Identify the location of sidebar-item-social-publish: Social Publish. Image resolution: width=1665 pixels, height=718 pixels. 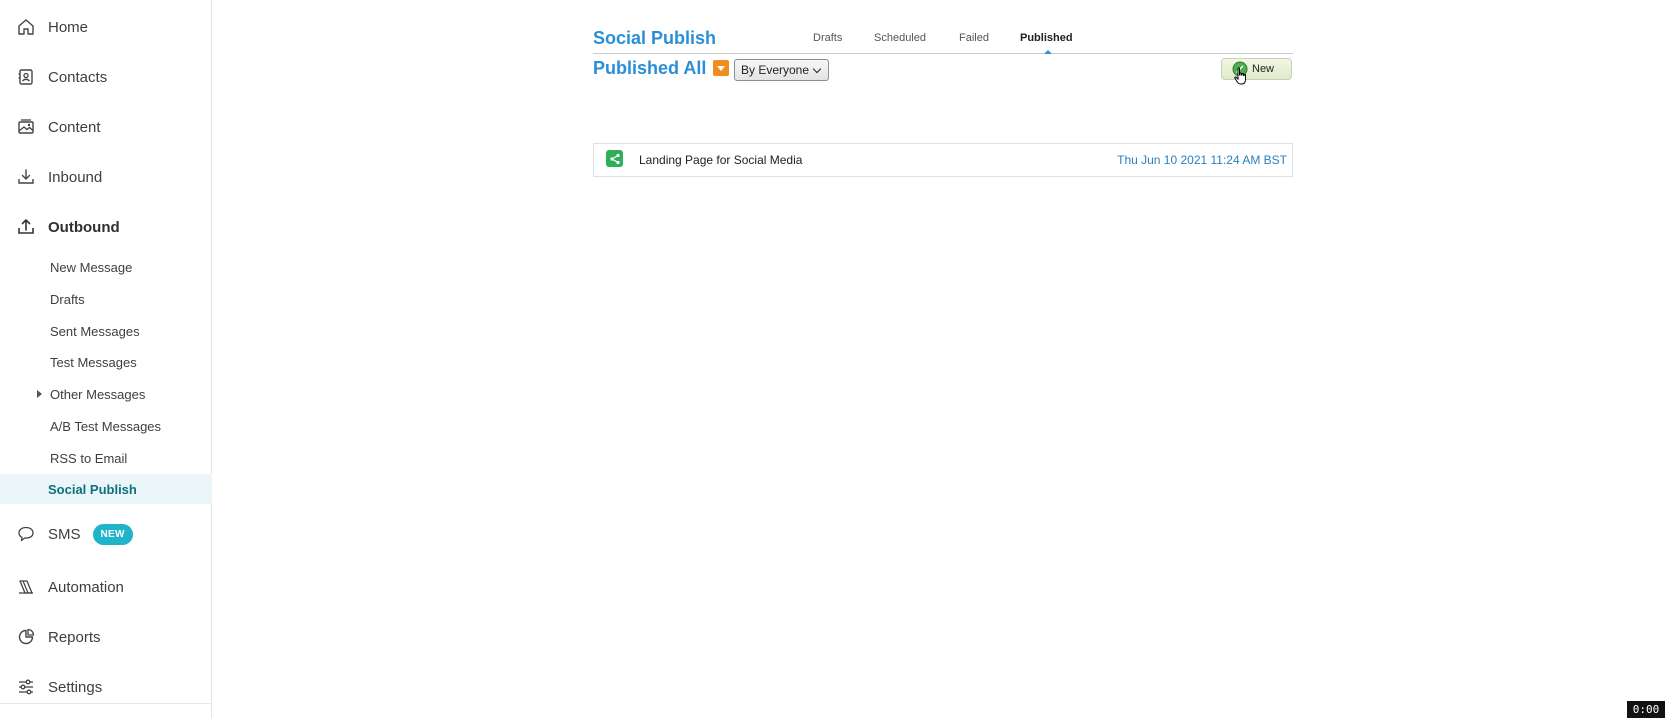
(106, 489).